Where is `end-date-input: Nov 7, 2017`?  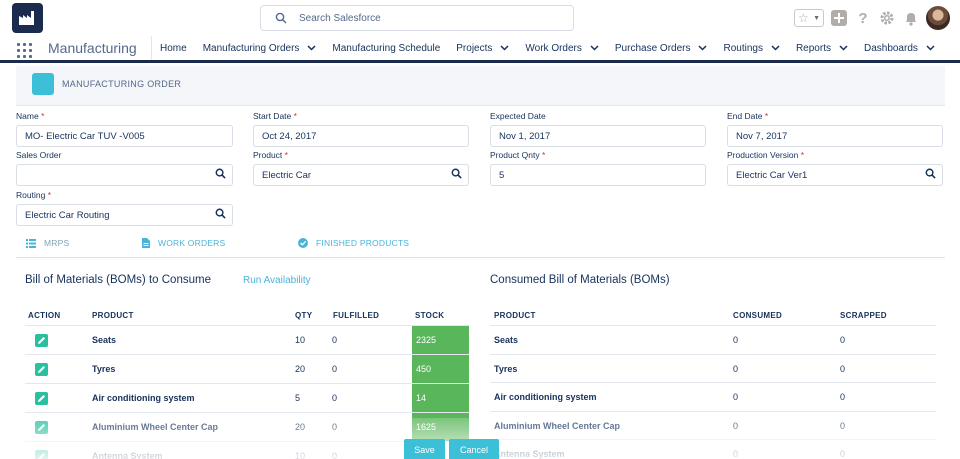
end-date-input: Nov 7, 2017 is located at coordinates (835, 136).